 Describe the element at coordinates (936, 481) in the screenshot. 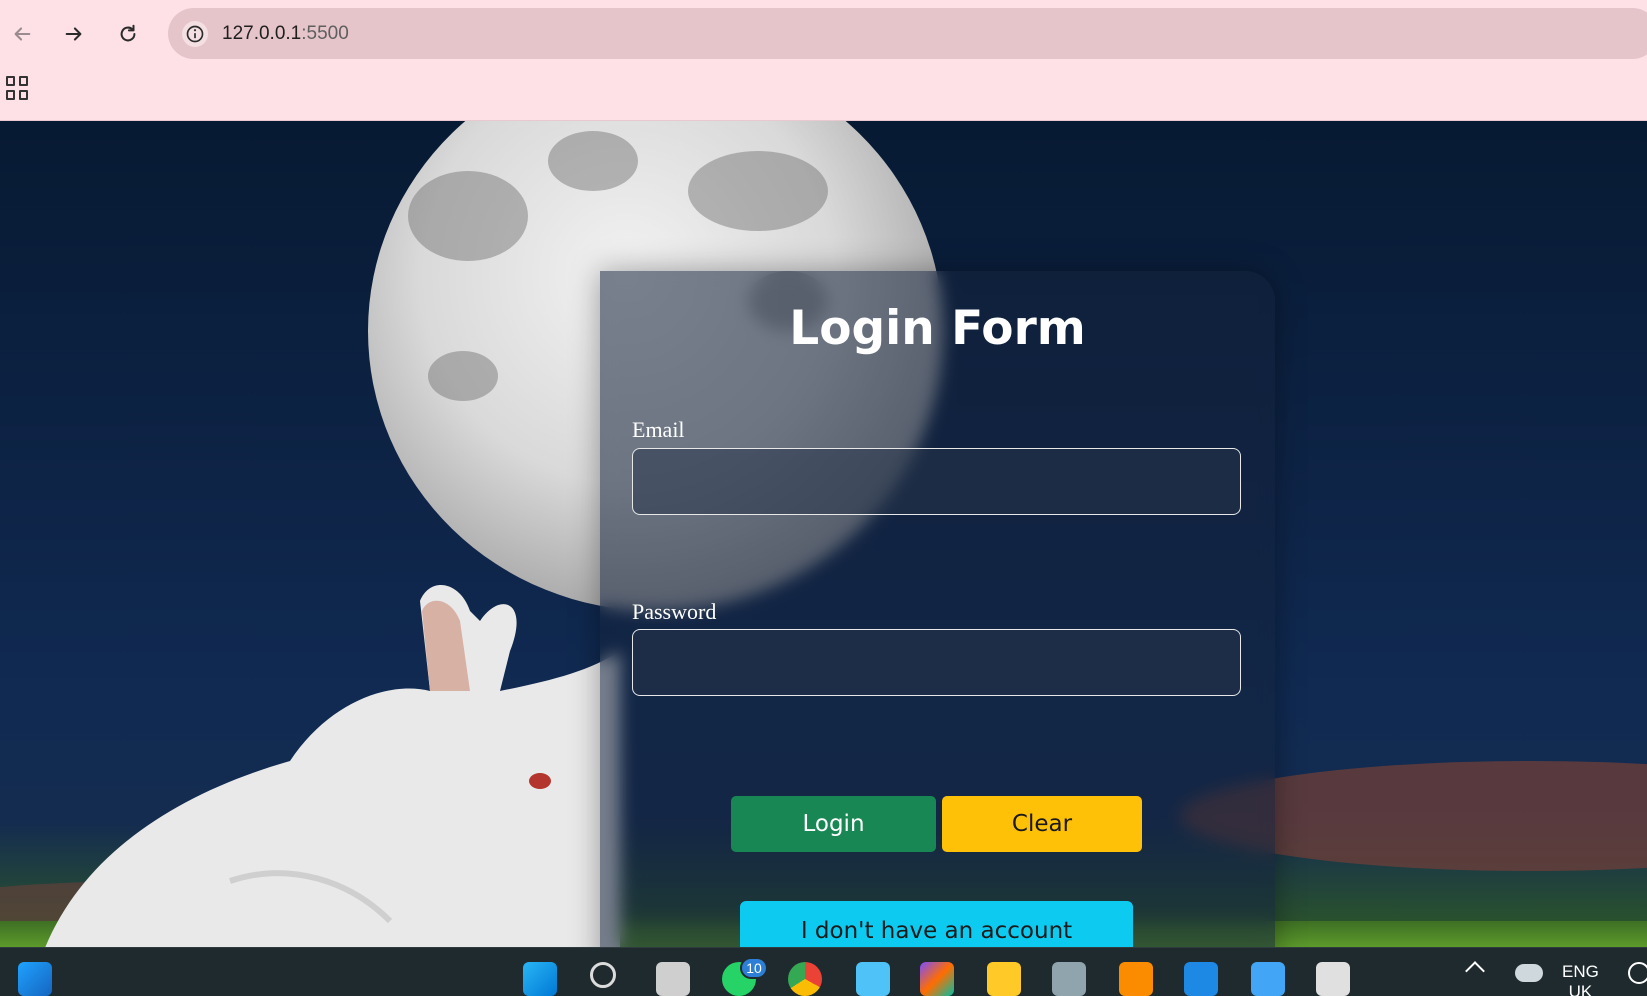

I see `email-field` at that location.